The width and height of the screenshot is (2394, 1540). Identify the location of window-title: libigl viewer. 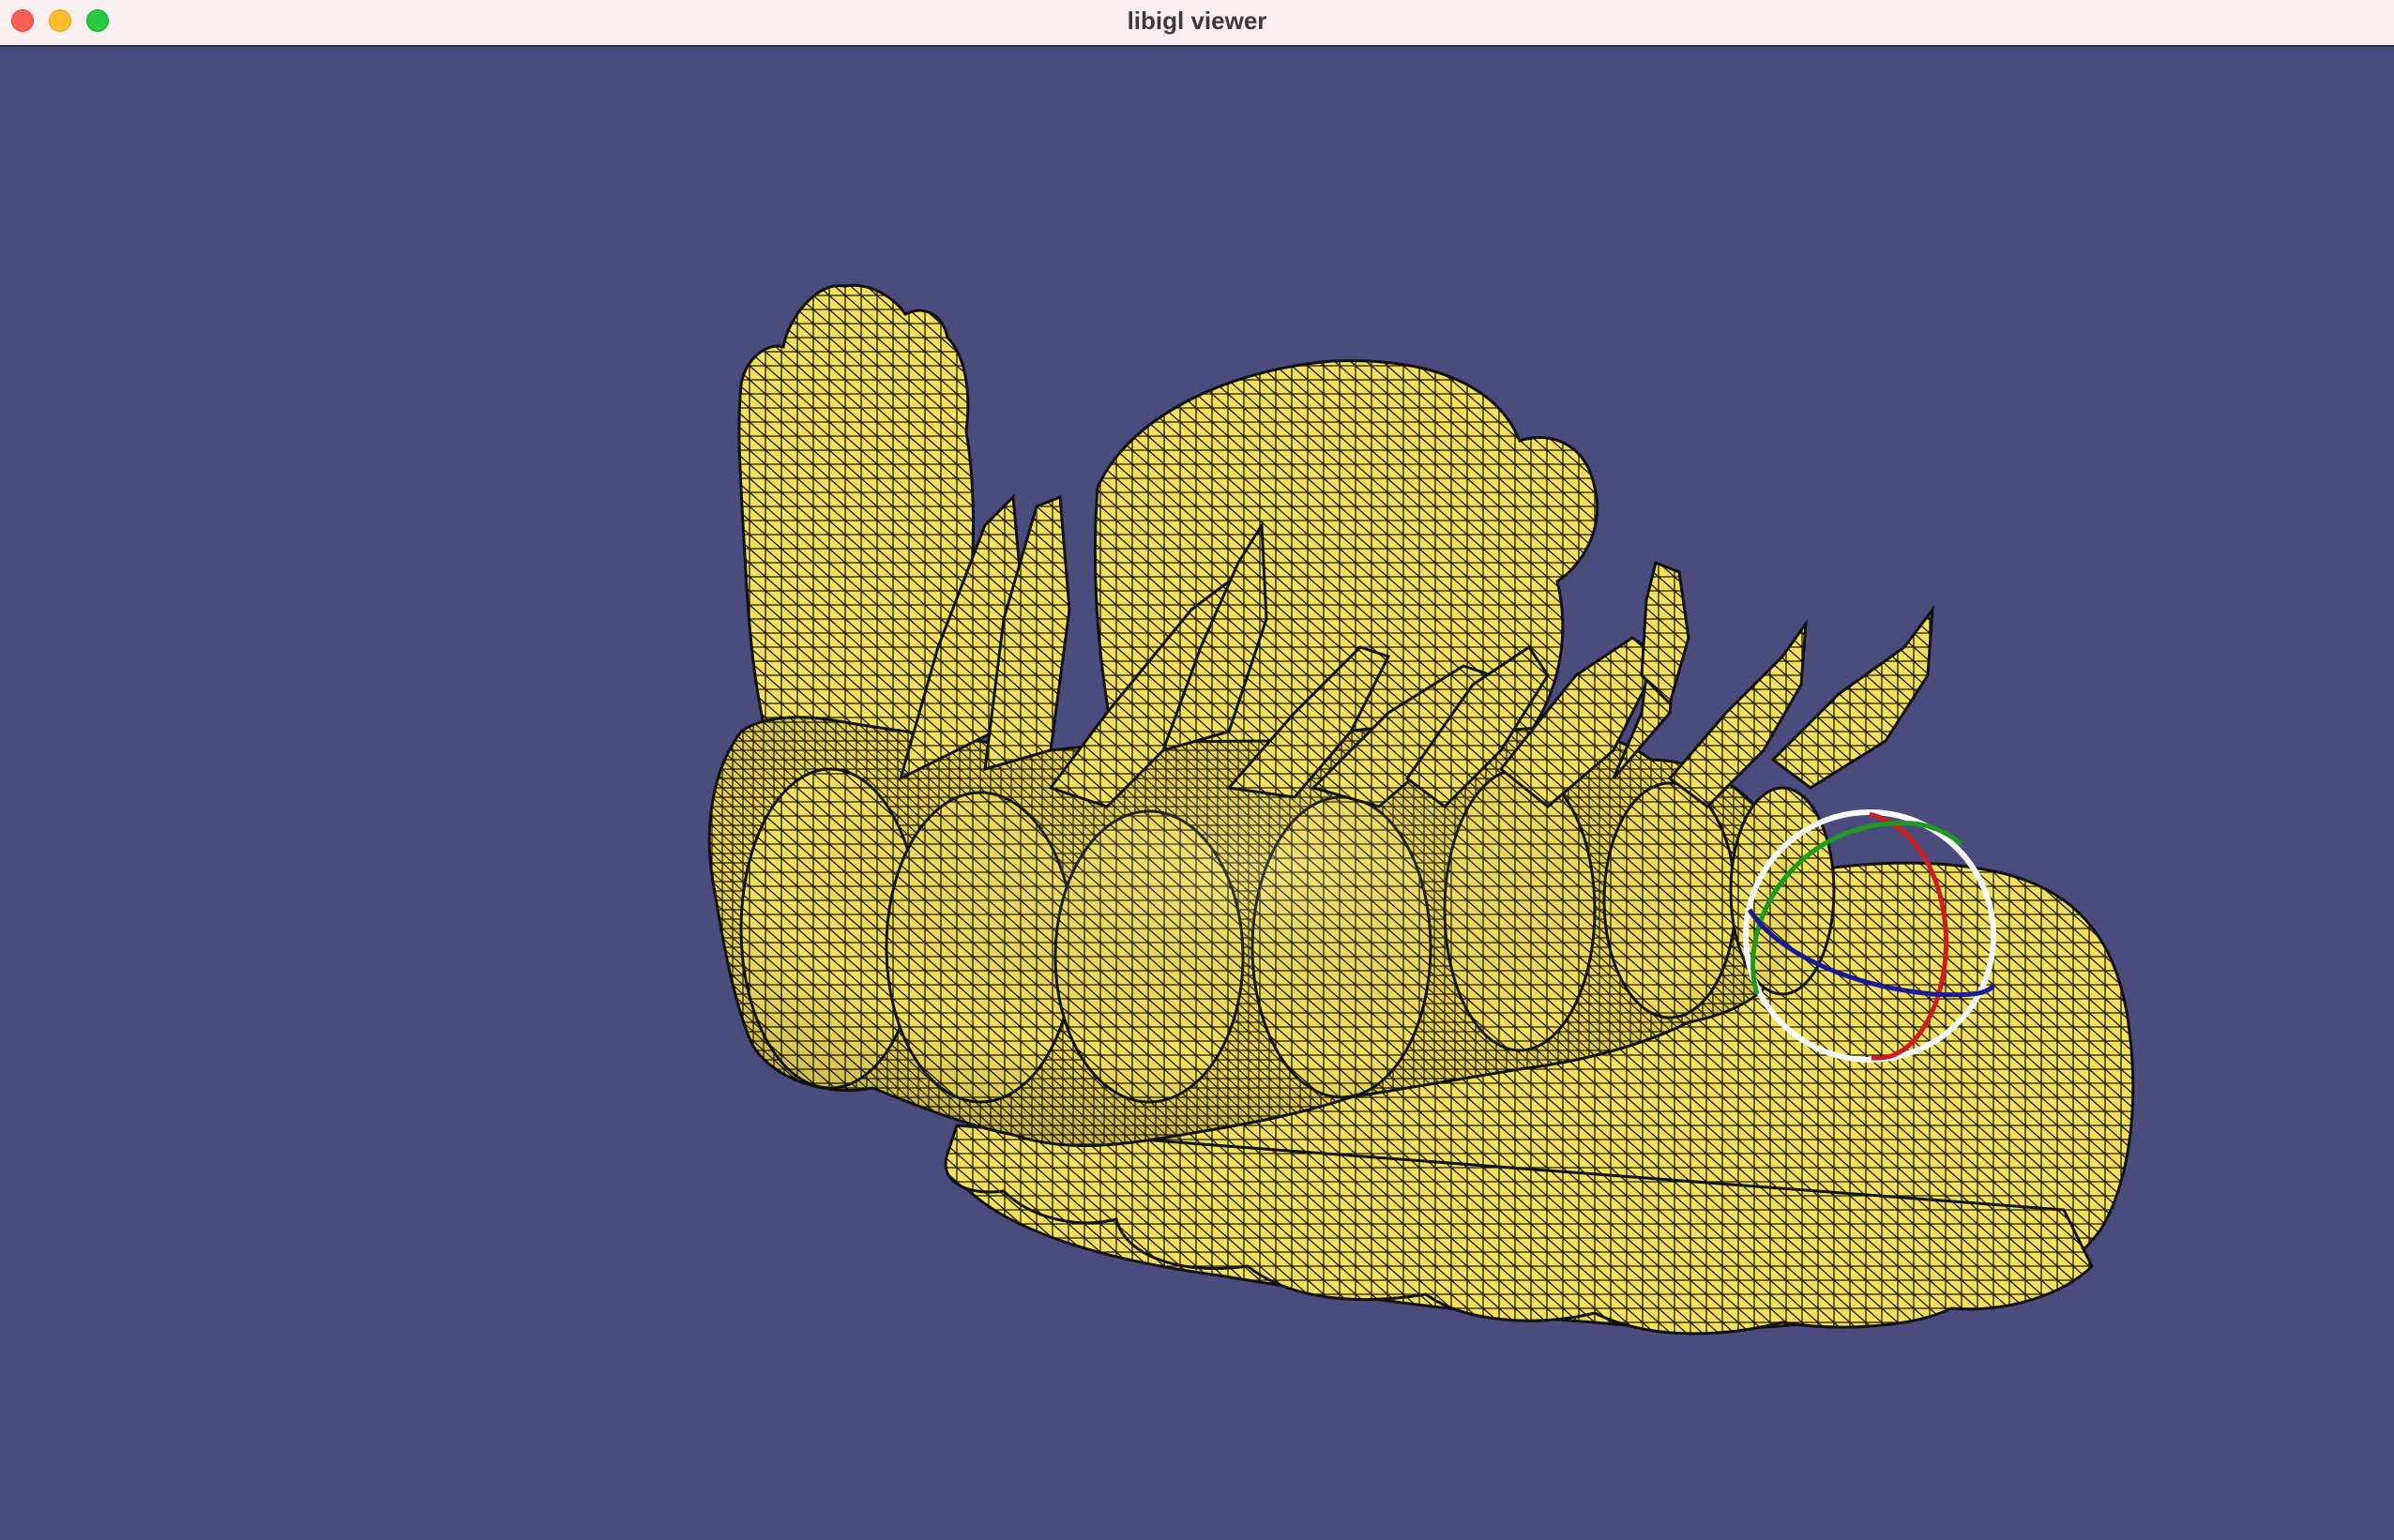
(1197, 21).